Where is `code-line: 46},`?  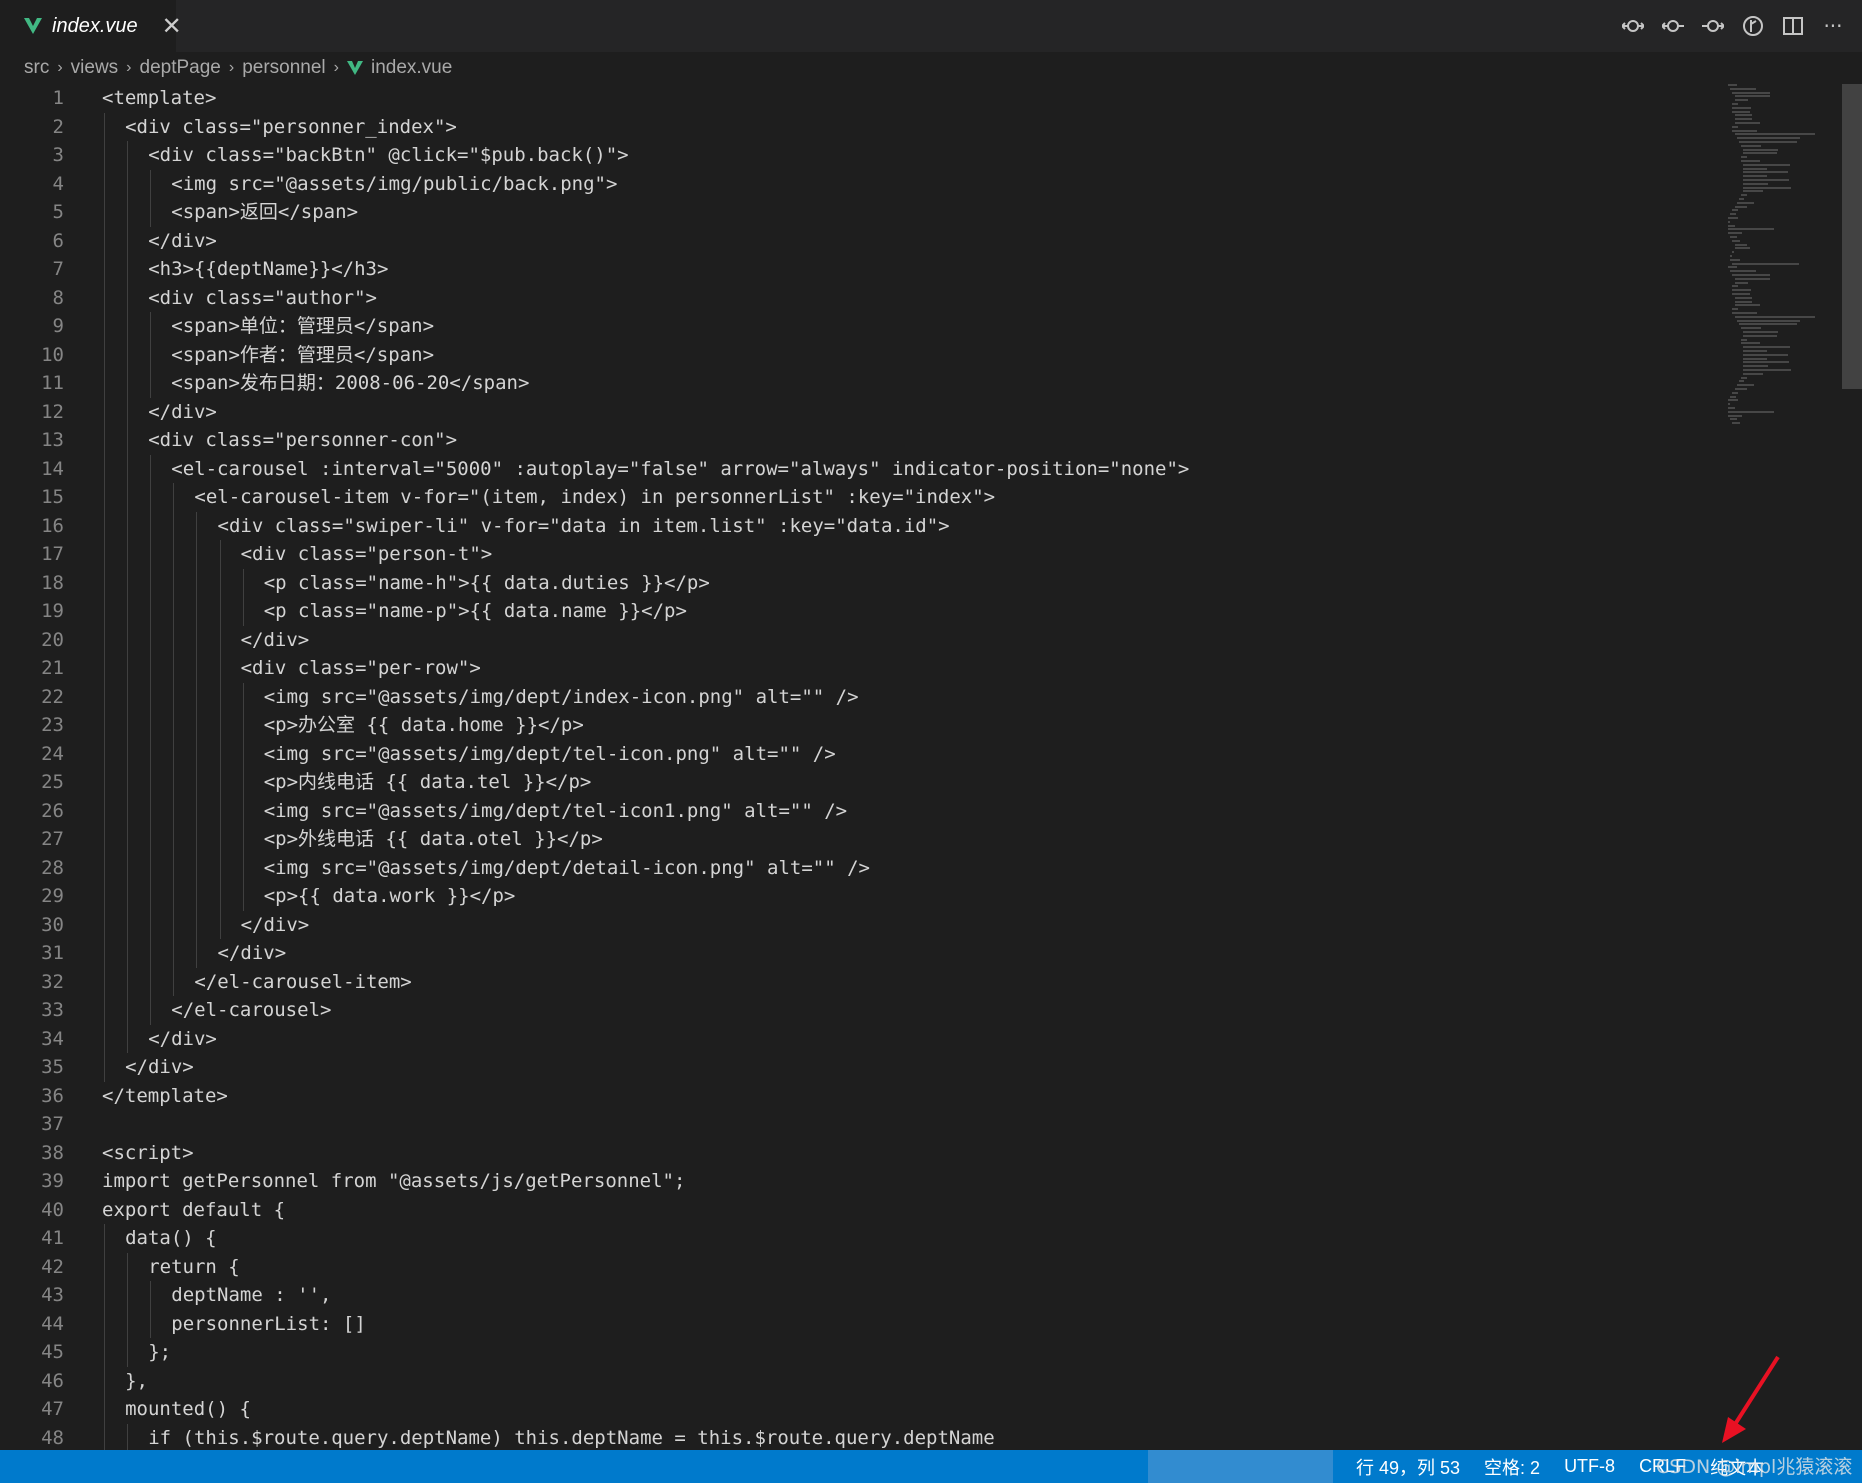
code-line: 46}, is located at coordinates (860, 1380).